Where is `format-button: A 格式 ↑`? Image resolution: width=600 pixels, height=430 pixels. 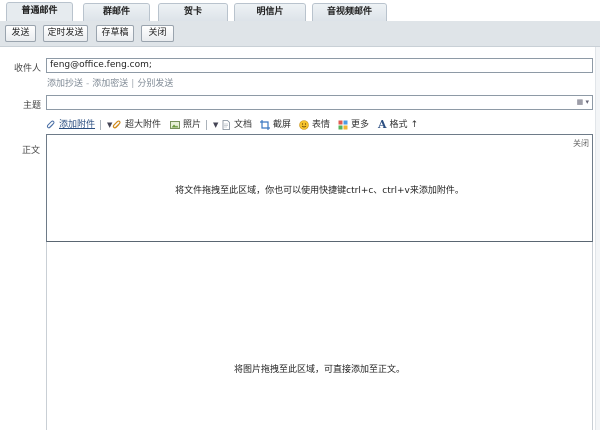 format-button: A 格式 ↑ is located at coordinates (398, 125).